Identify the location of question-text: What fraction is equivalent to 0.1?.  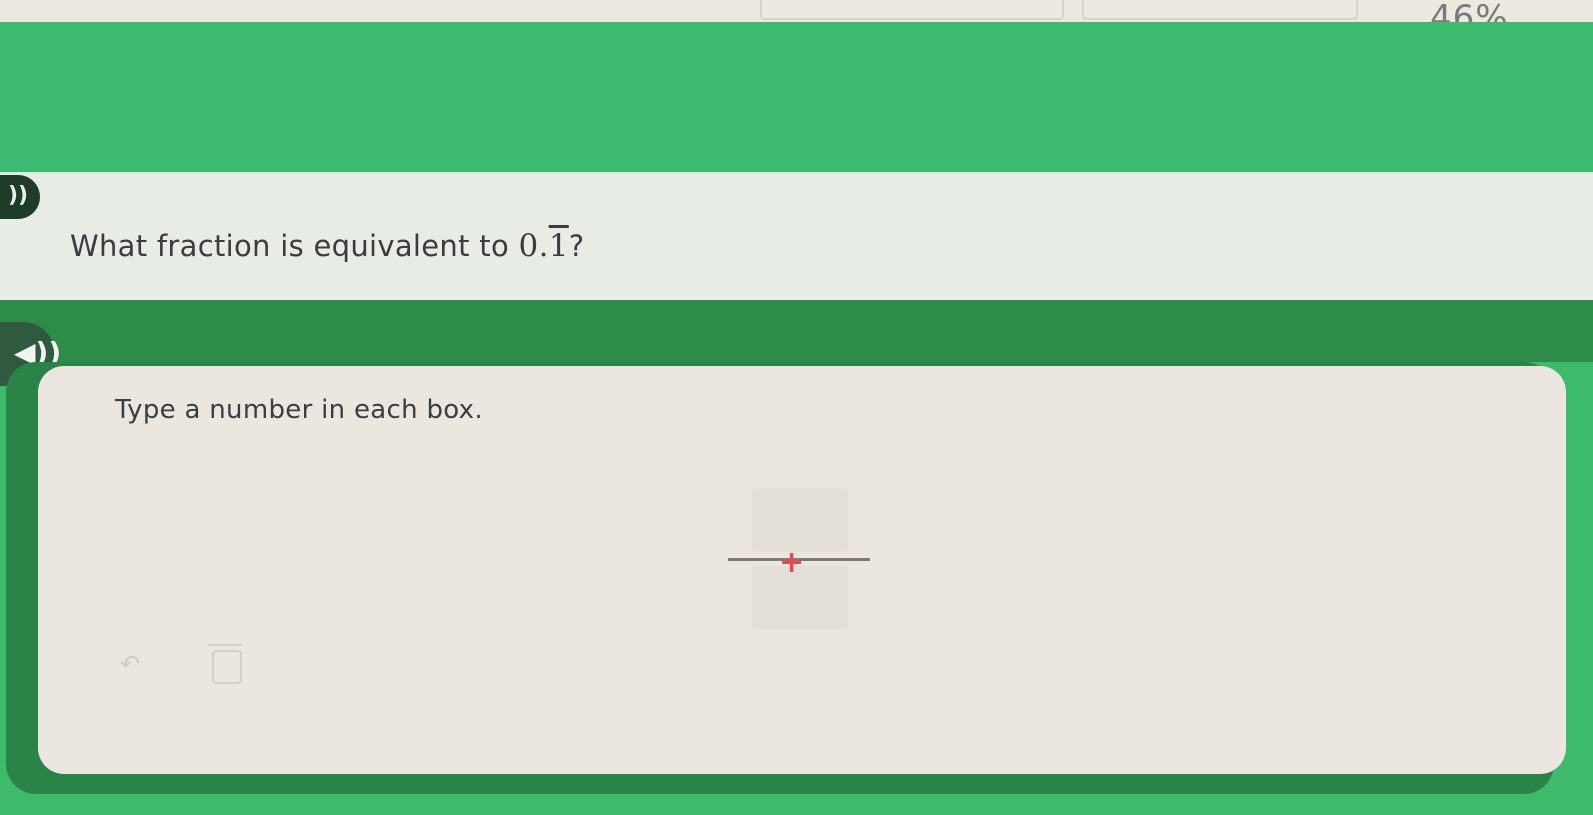
(327, 246).